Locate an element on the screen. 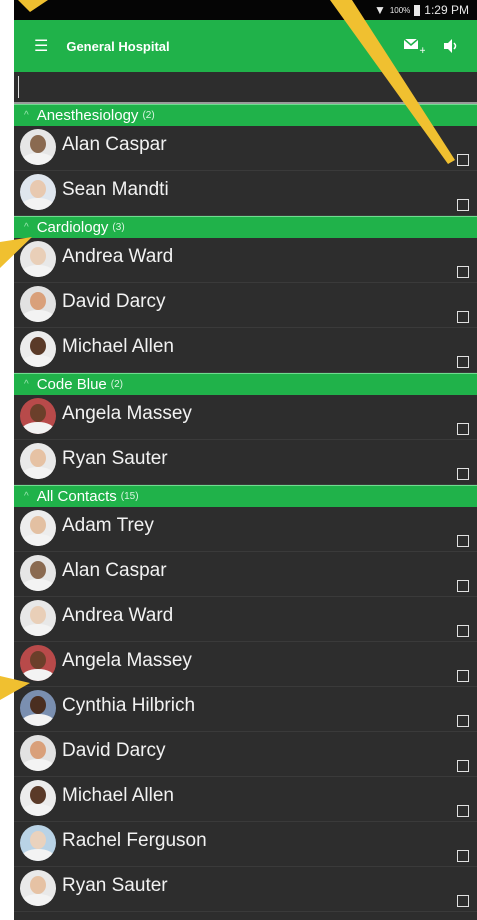  section-header: ^ Anesthesiology (2) is located at coordinates (245, 115).